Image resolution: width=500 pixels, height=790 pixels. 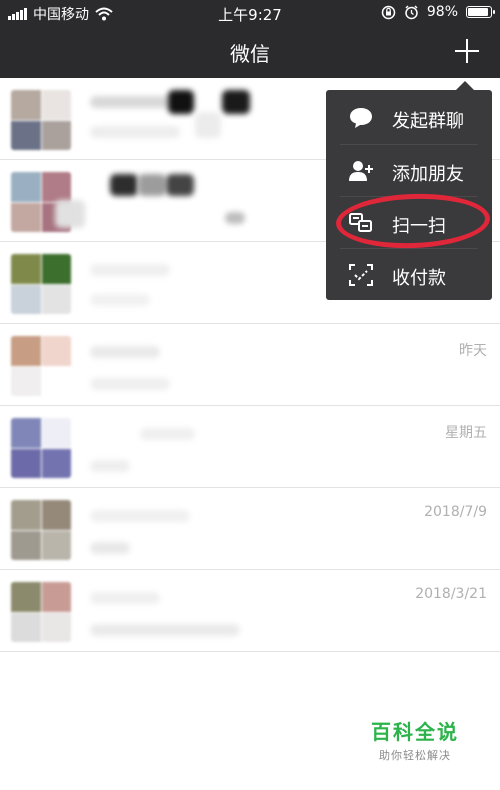 I want to click on status-bar: 中国移动 上午9:27 98%, so click(x=250, y=13).